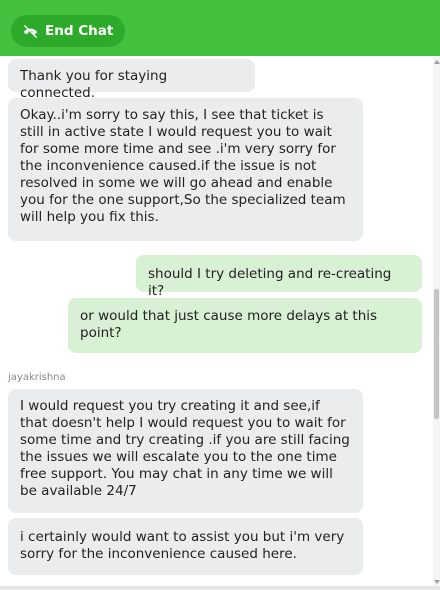 This screenshot has width=440, height=590. I want to click on chat-bottom-border, so click(220, 588).